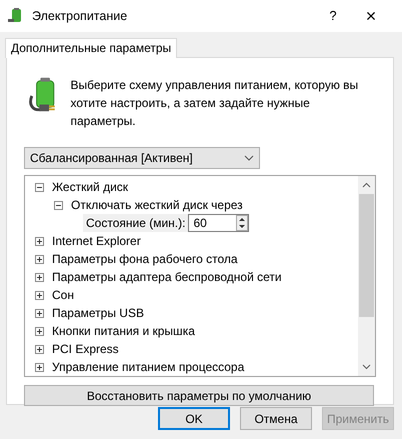  I want to click on tree-item: Параметры адаптера беспроводной сети, so click(167, 277).